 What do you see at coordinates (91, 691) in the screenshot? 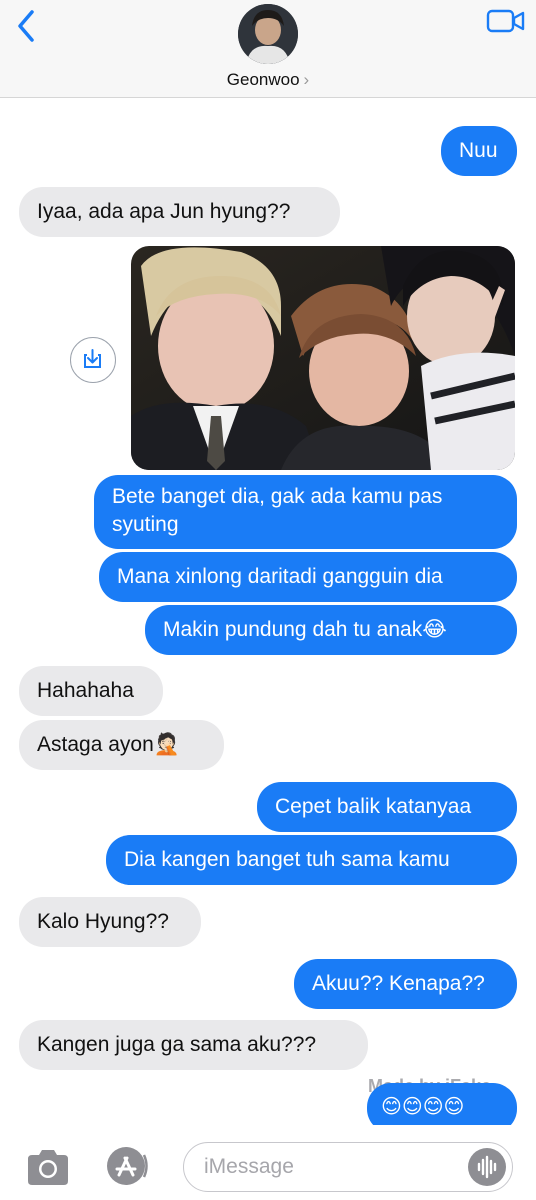
I see `message-bubble-incoming: Hahahaha` at bounding box center [91, 691].